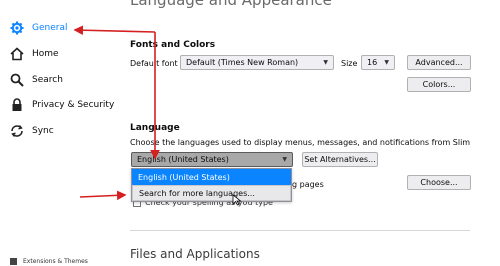 Image resolution: width=500 pixels, height=266 pixels. Describe the element at coordinates (308, 184) in the screenshot. I see `partial-label: g pages` at that location.